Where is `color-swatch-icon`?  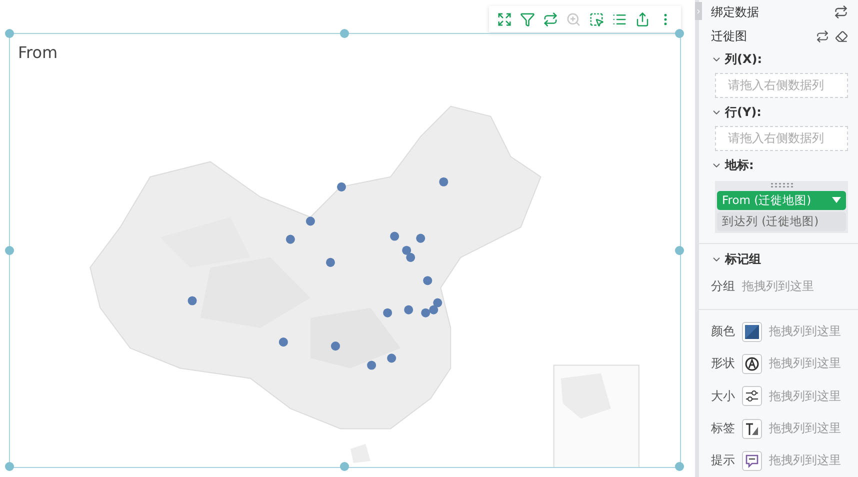 color-swatch-icon is located at coordinates (752, 331).